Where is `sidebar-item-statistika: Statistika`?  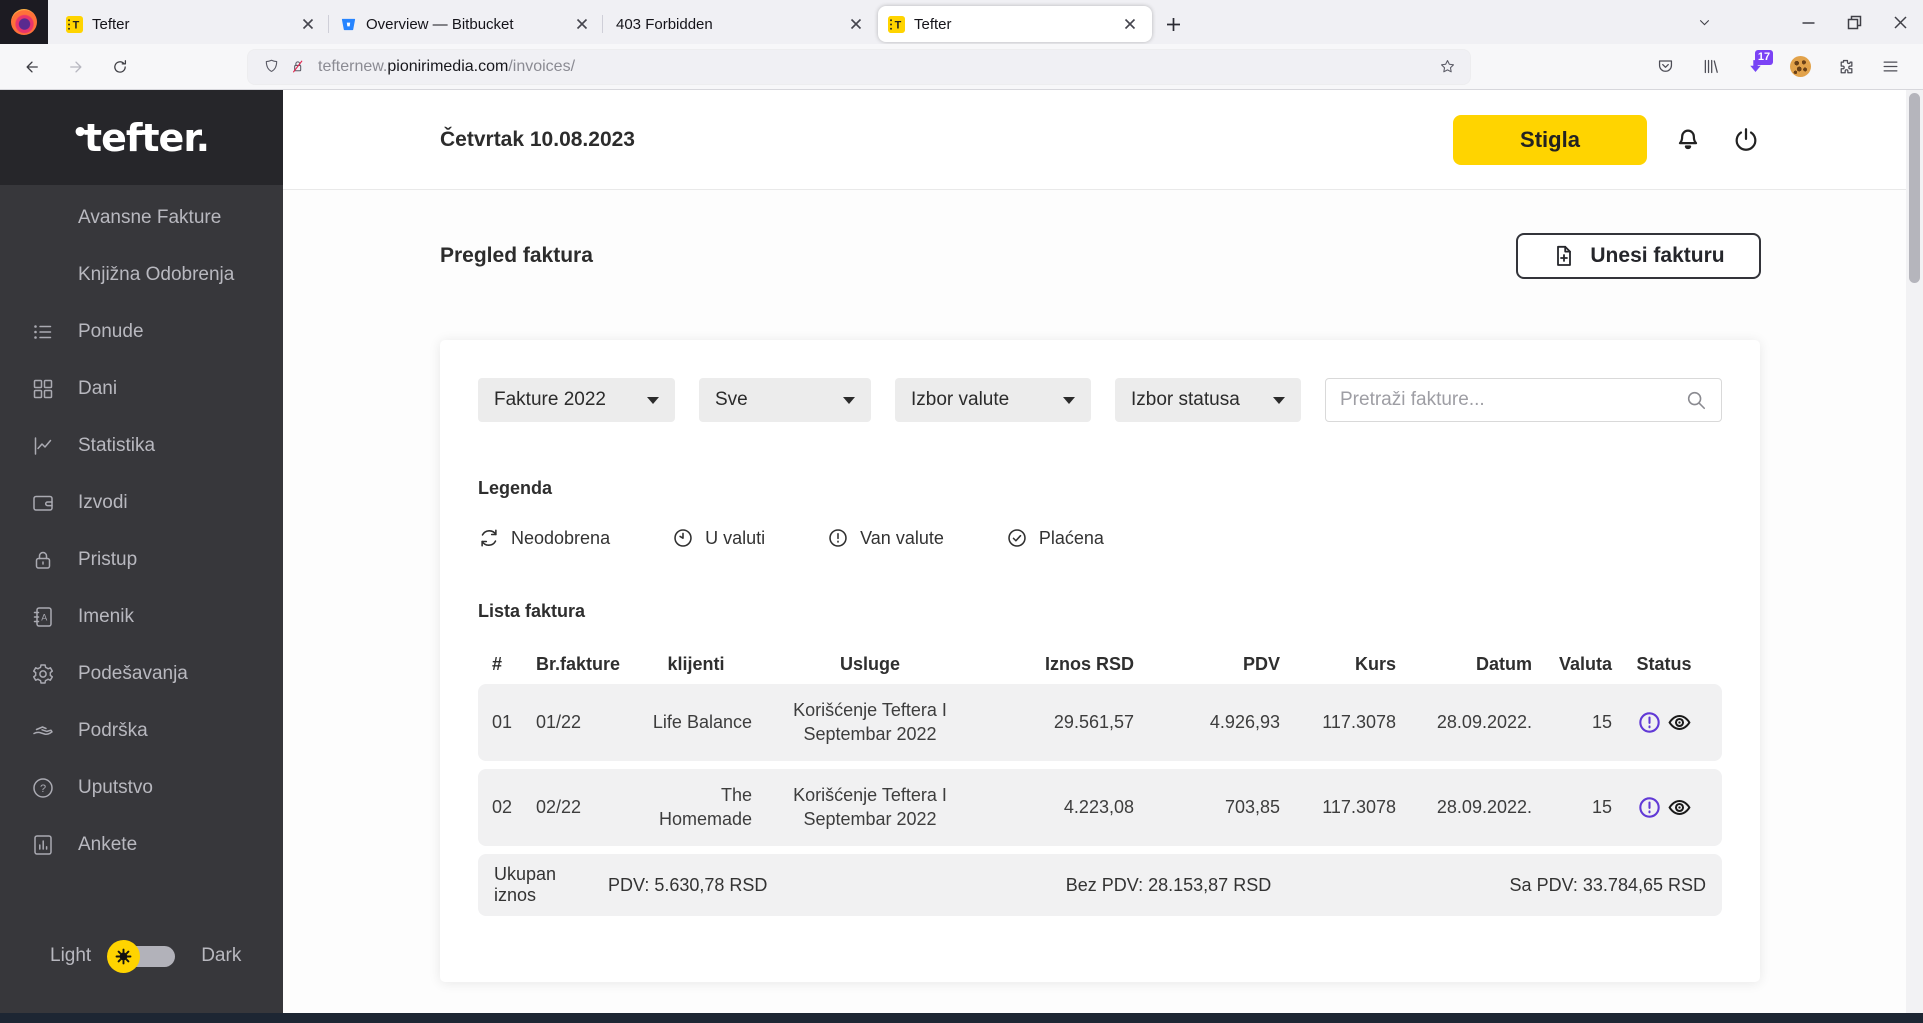
sidebar-item-statistika: Statistika is located at coordinates (141, 445).